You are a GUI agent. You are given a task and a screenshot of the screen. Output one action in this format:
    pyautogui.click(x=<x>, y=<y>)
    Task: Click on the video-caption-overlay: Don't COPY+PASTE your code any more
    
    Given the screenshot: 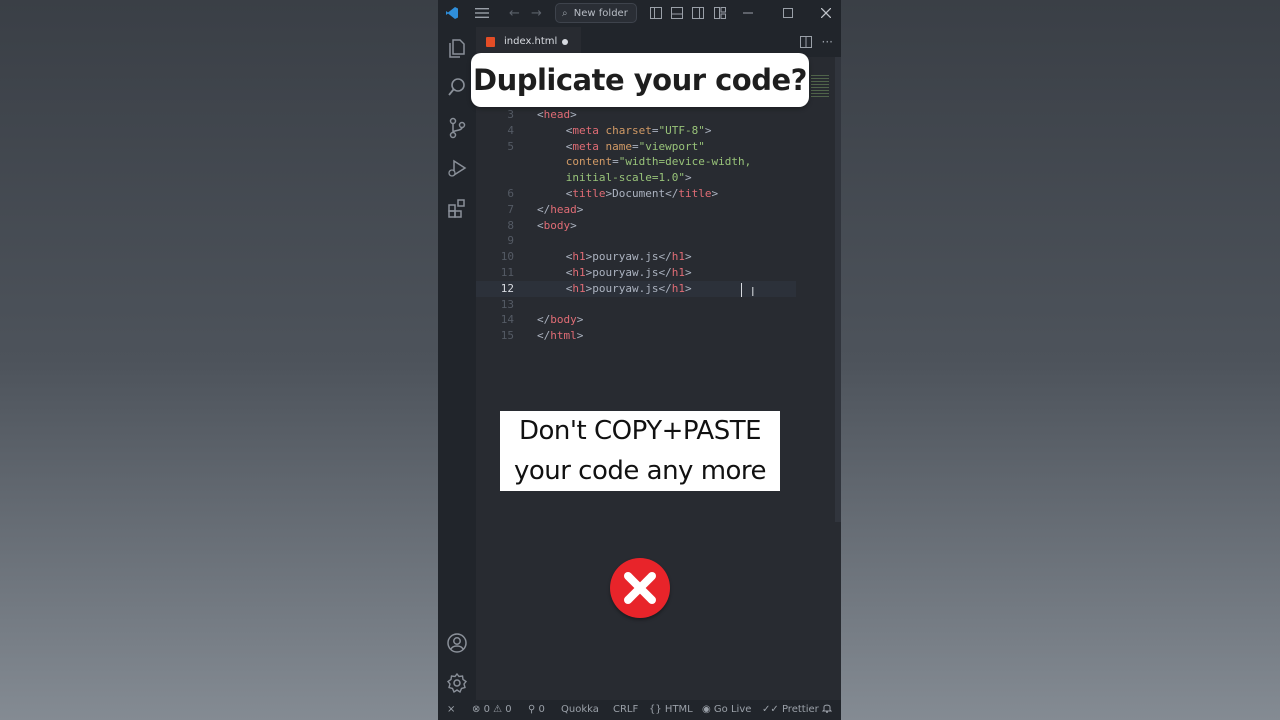 What is the action you would take?
    pyautogui.click(x=640, y=451)
    